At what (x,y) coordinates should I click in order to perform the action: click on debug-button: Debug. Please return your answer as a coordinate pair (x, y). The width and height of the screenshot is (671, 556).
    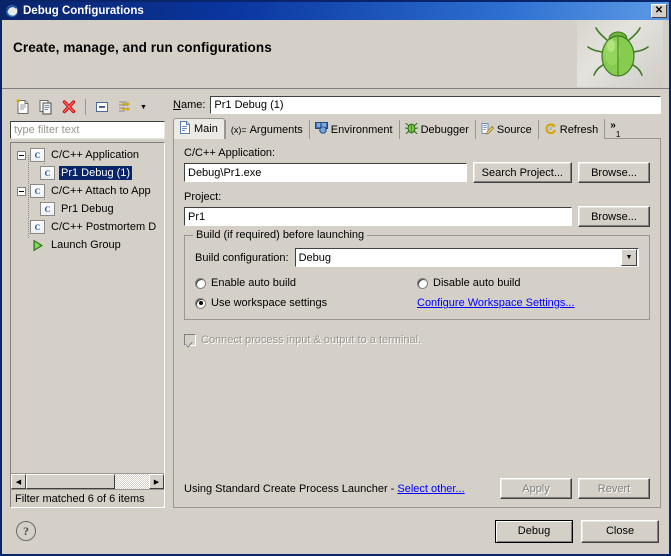
    Looking at the image, I should click on (534, 531).